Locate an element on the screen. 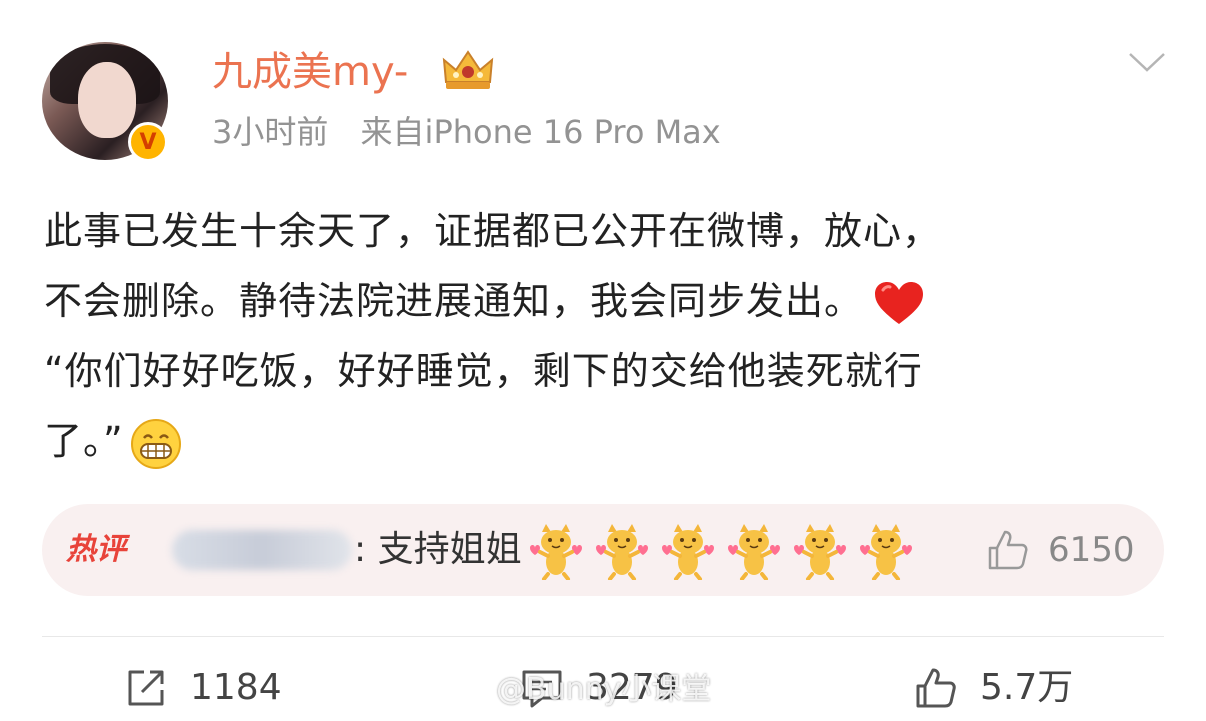 This screenshot has width=1206, height=721. post-line: 了。” is located at coordinates (594, 441).